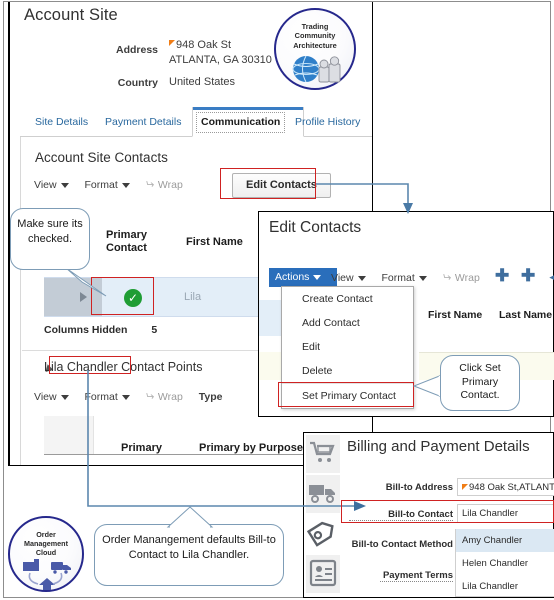  Describe the element at coordinates (348, 278) in the screenshot. I see `dialog-view-menu: View` at that location.